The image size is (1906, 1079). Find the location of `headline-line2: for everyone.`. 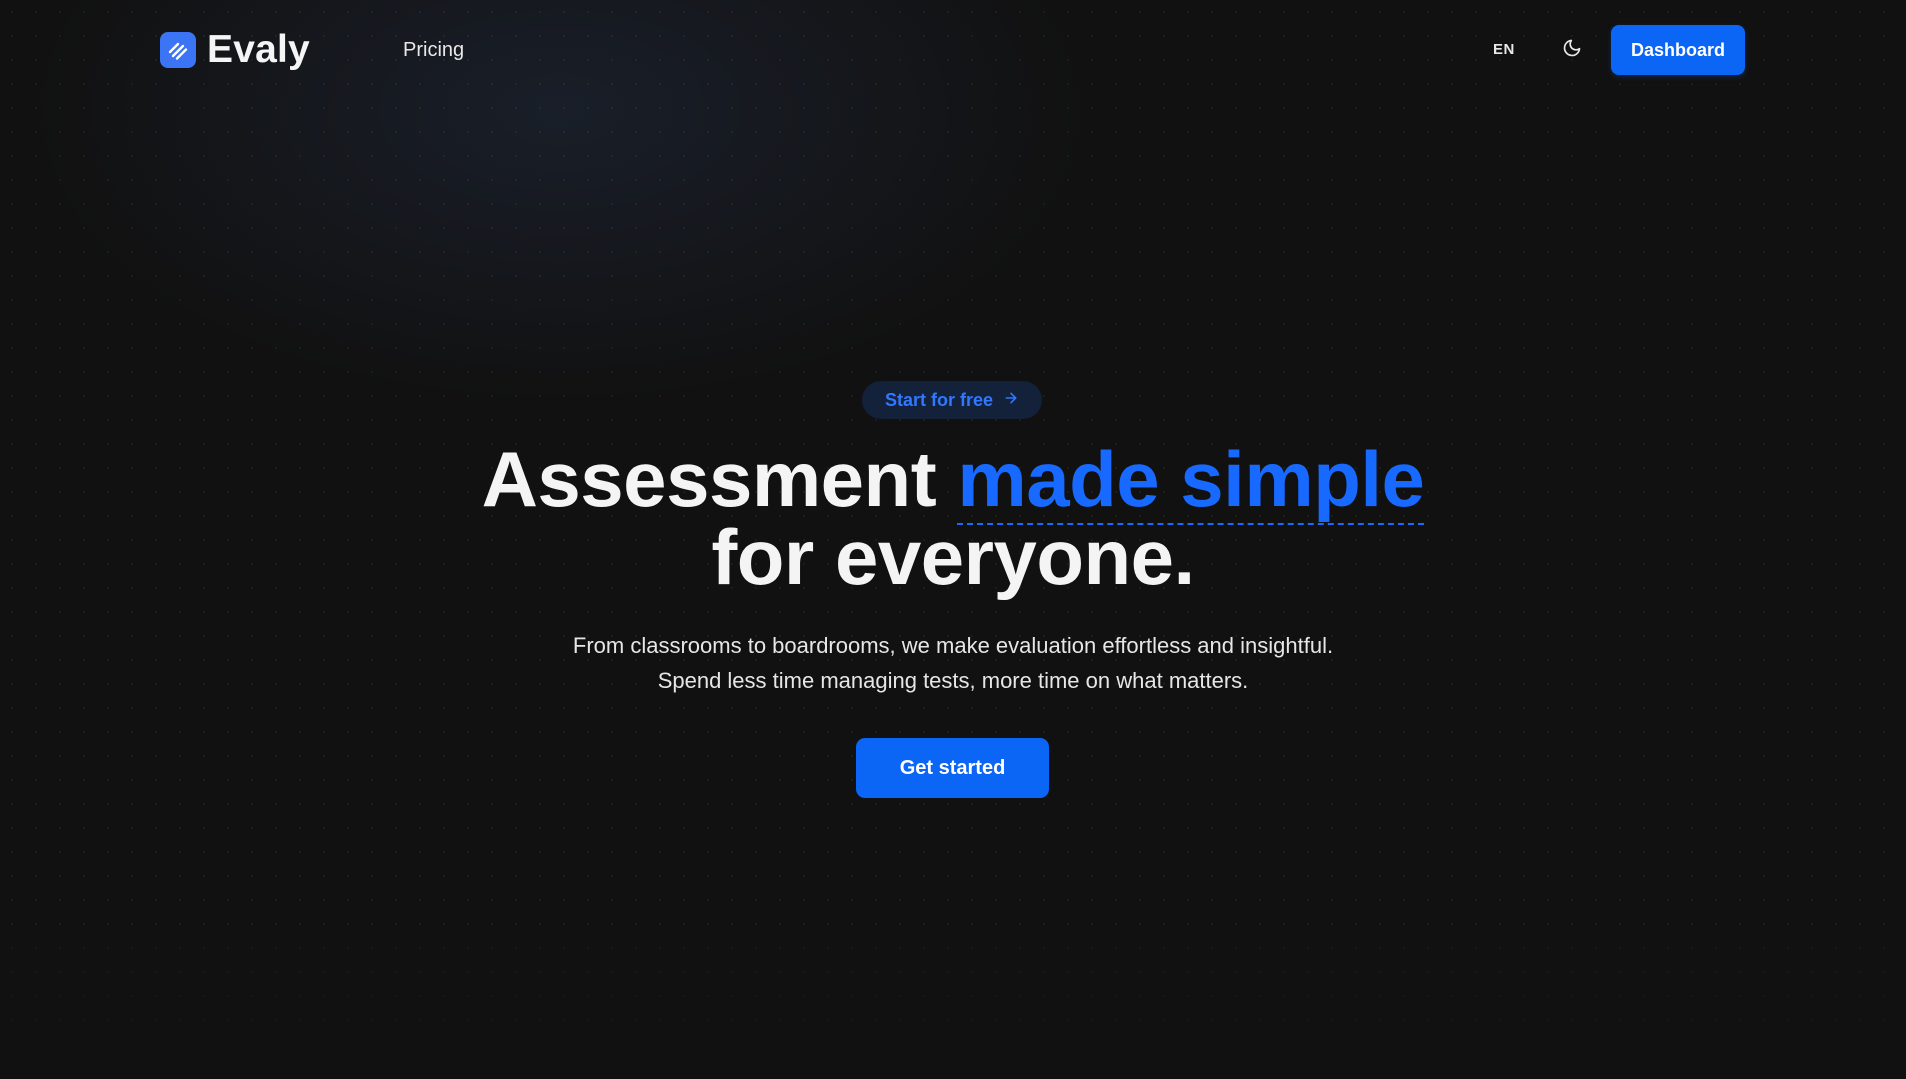

headline-line2: for everyone. is located at coordinates (953, 557).